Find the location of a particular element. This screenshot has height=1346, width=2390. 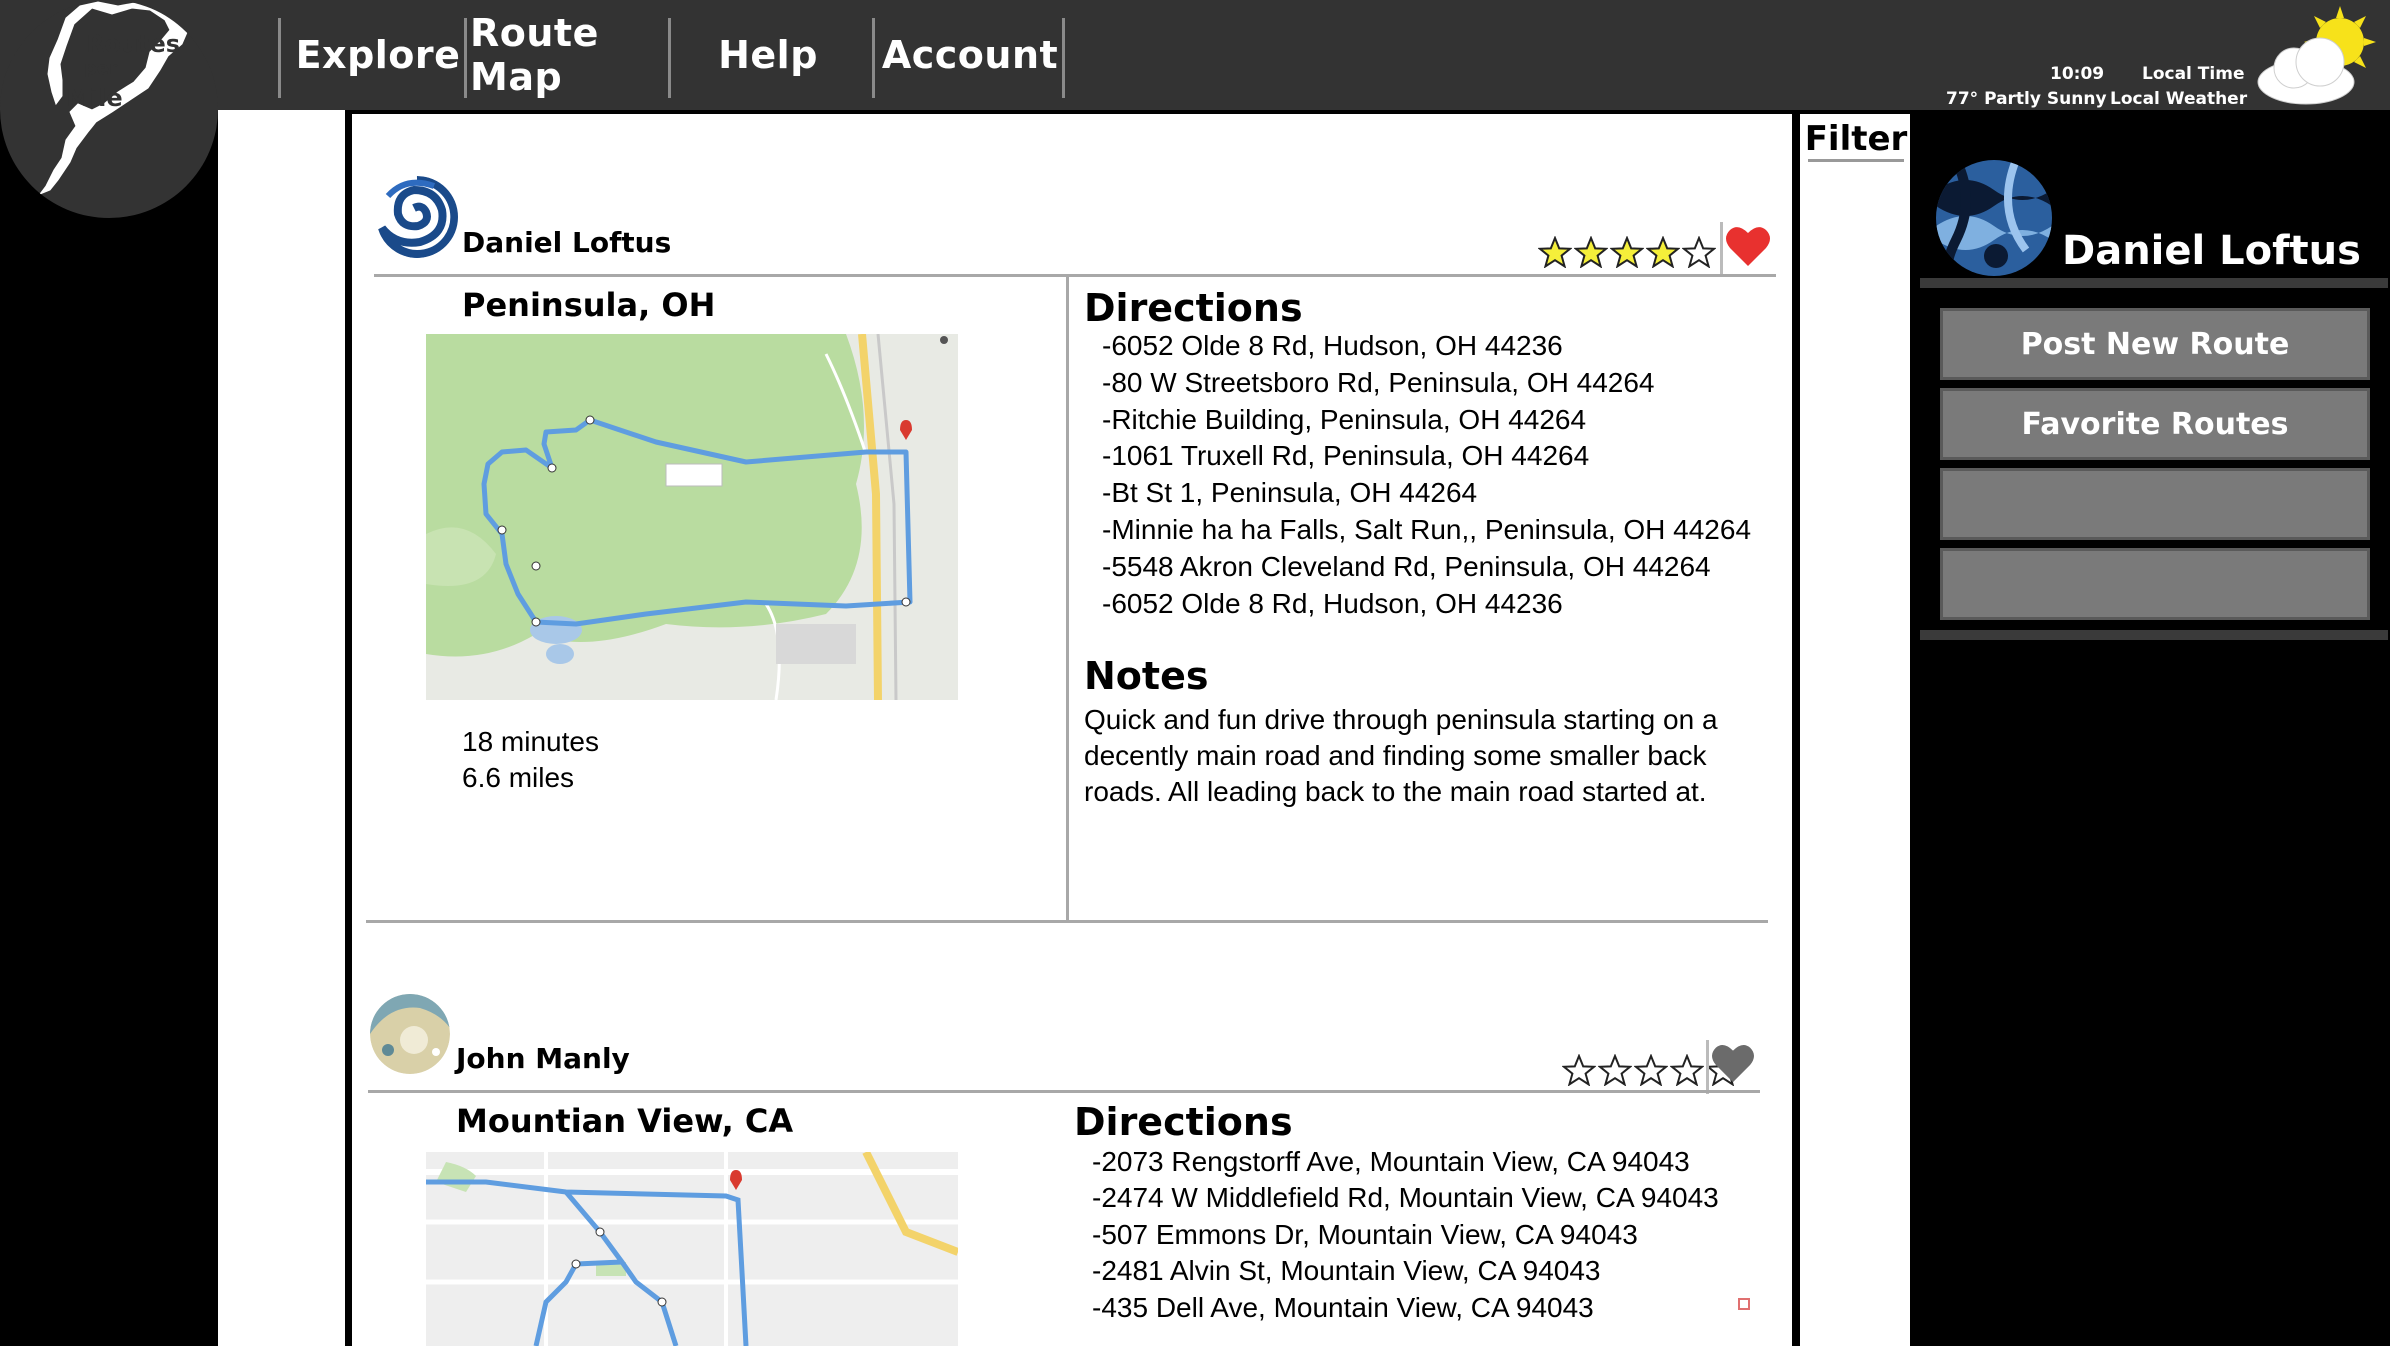

route-duration: 18 minutes is located at coordinates (530, 741).